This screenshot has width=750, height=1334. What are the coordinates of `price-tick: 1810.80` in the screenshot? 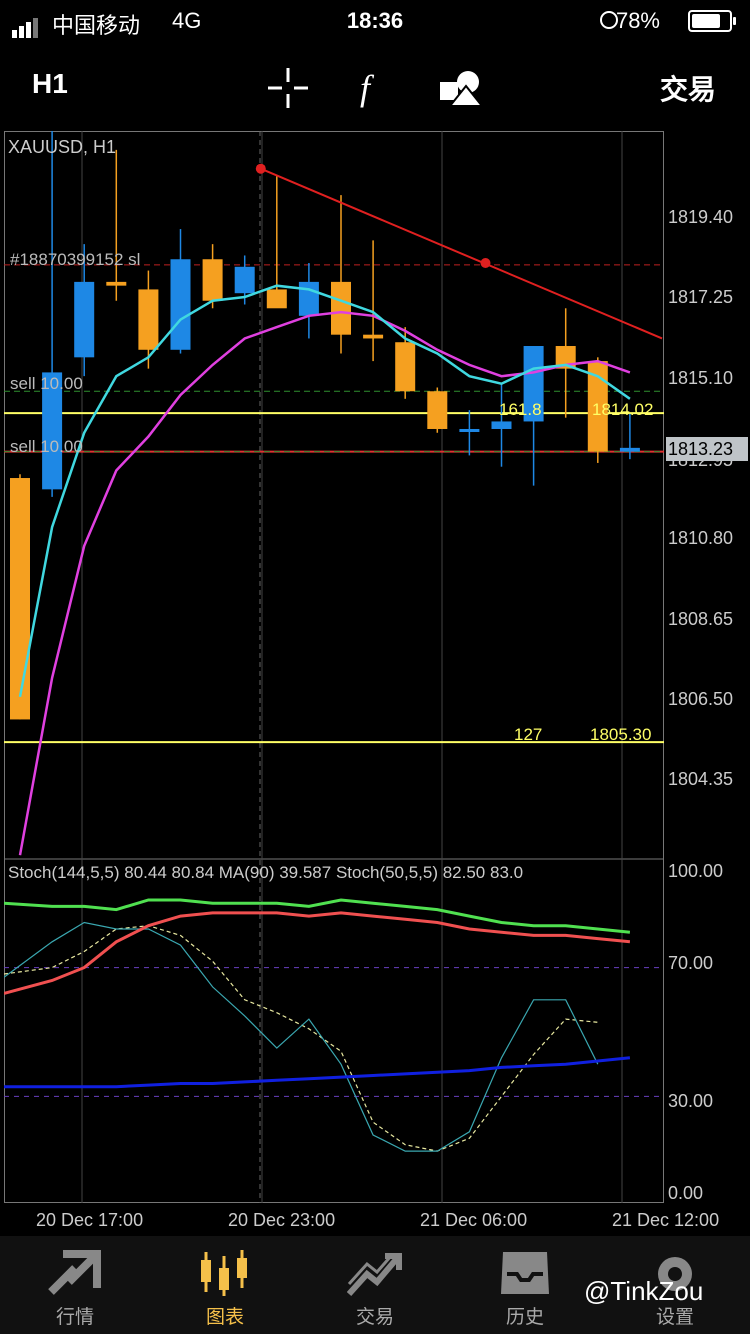 It's located at (701, 538).